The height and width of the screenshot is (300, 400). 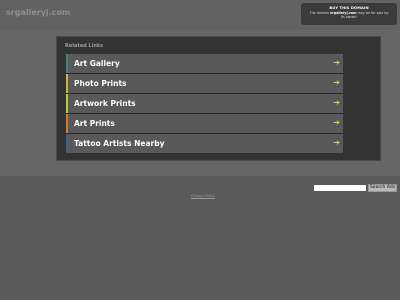 I want to click on buy-domain-title: BUY THIS DOMAIN, so click(x=349, y=8).